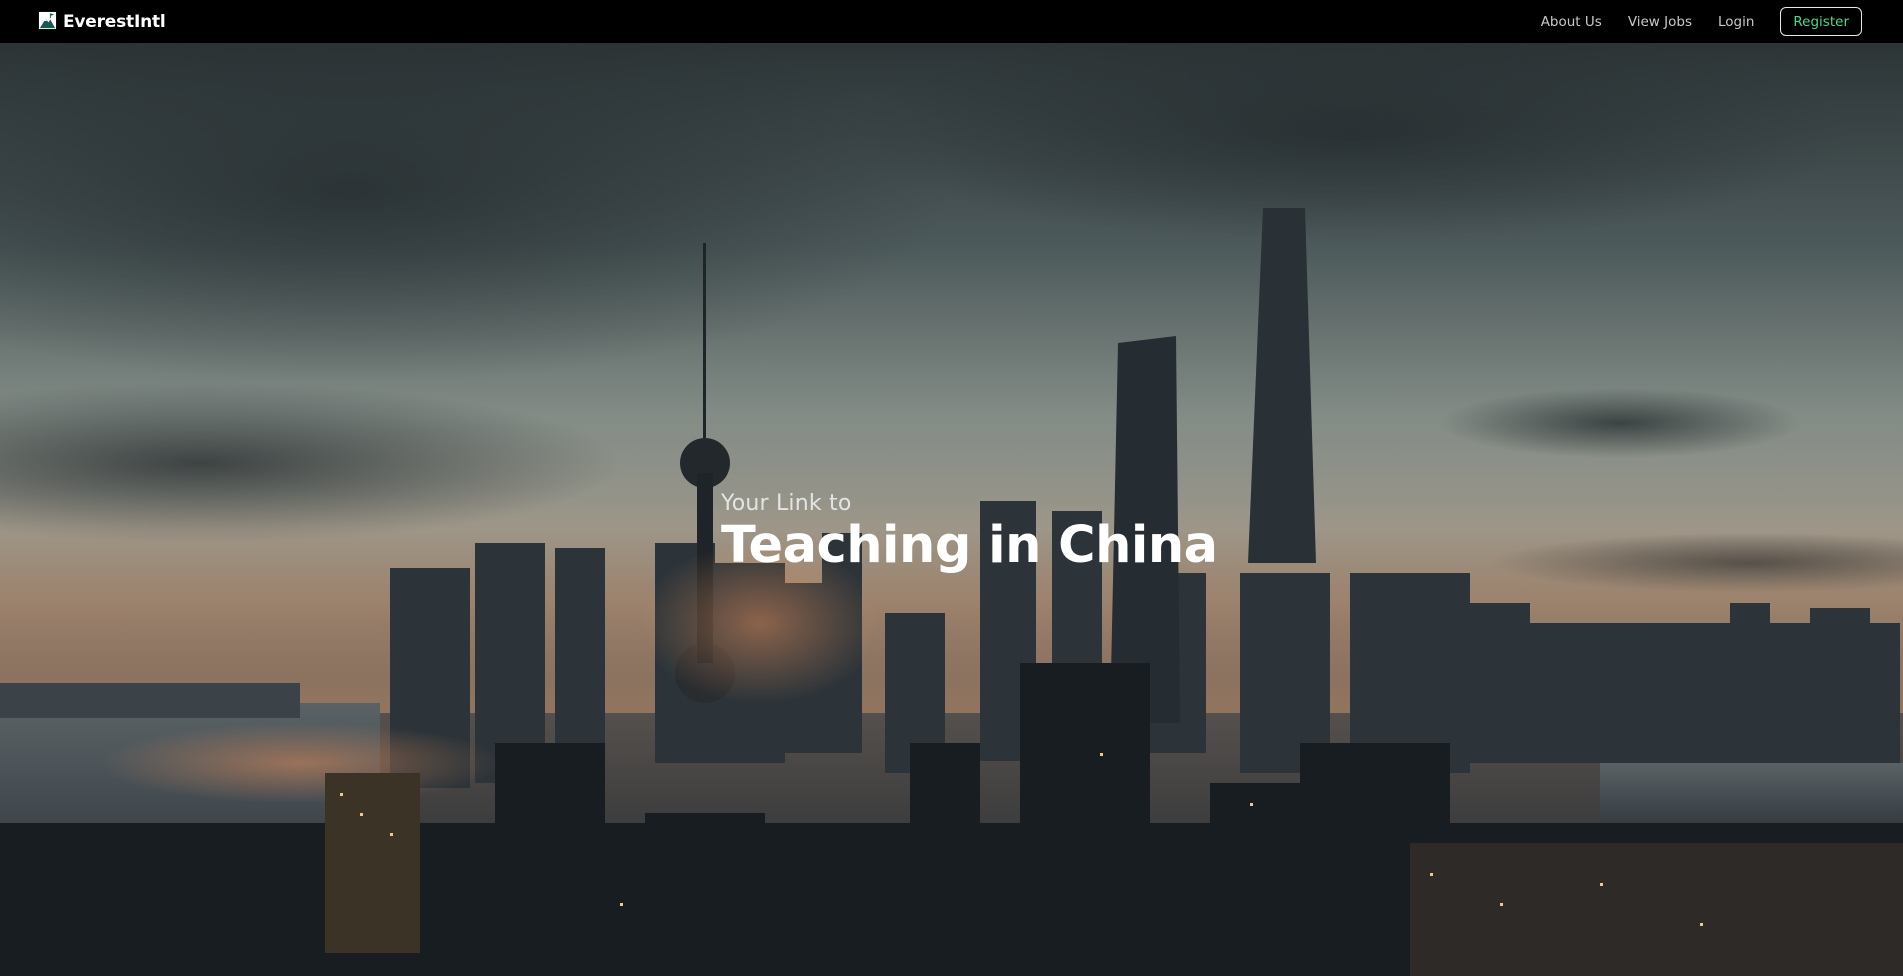 This screenshot has width=1903, height=976. I want to click on nav-link-view-jobs: View Jobs, so click(1660, 22).